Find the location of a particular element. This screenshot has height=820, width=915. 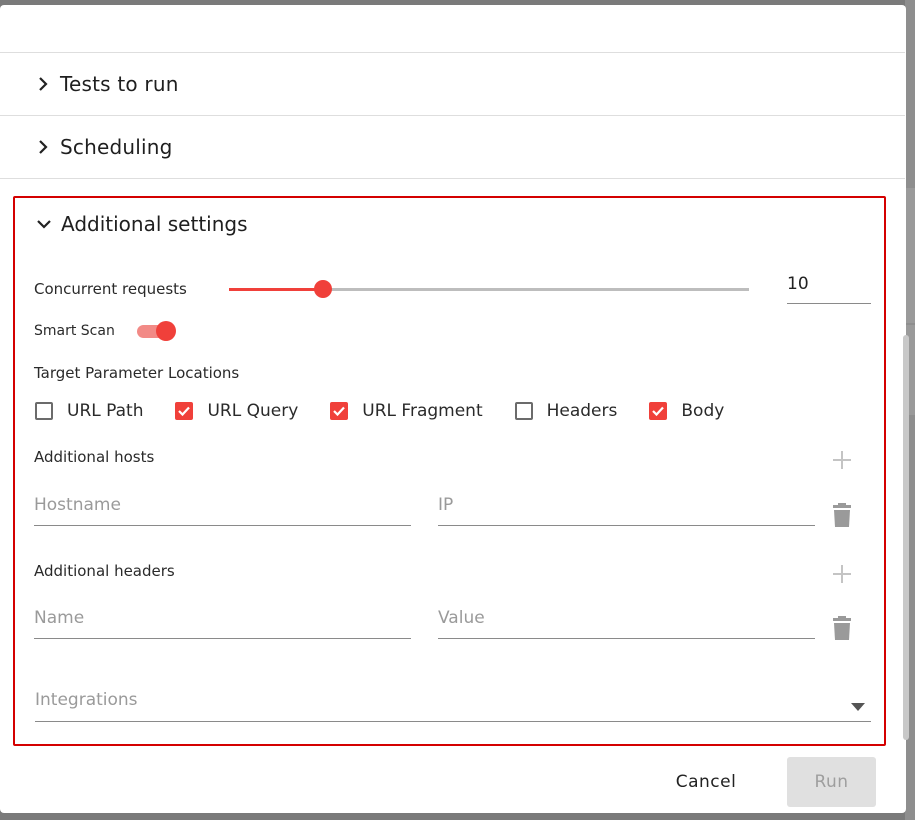

scrollbar is located at coordinates (906, 537).